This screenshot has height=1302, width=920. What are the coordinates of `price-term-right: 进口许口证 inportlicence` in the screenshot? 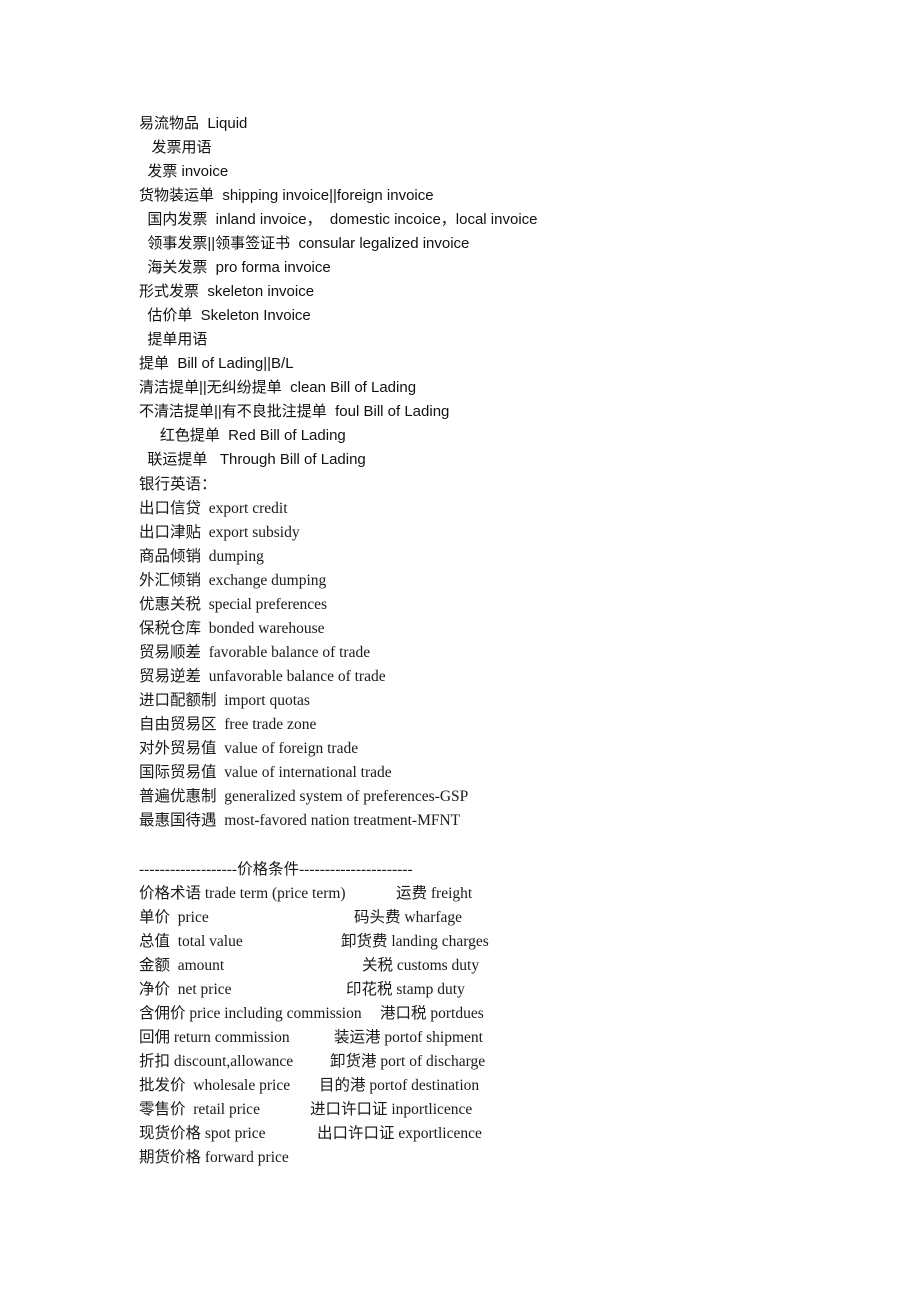 It's located at (391, 1109).